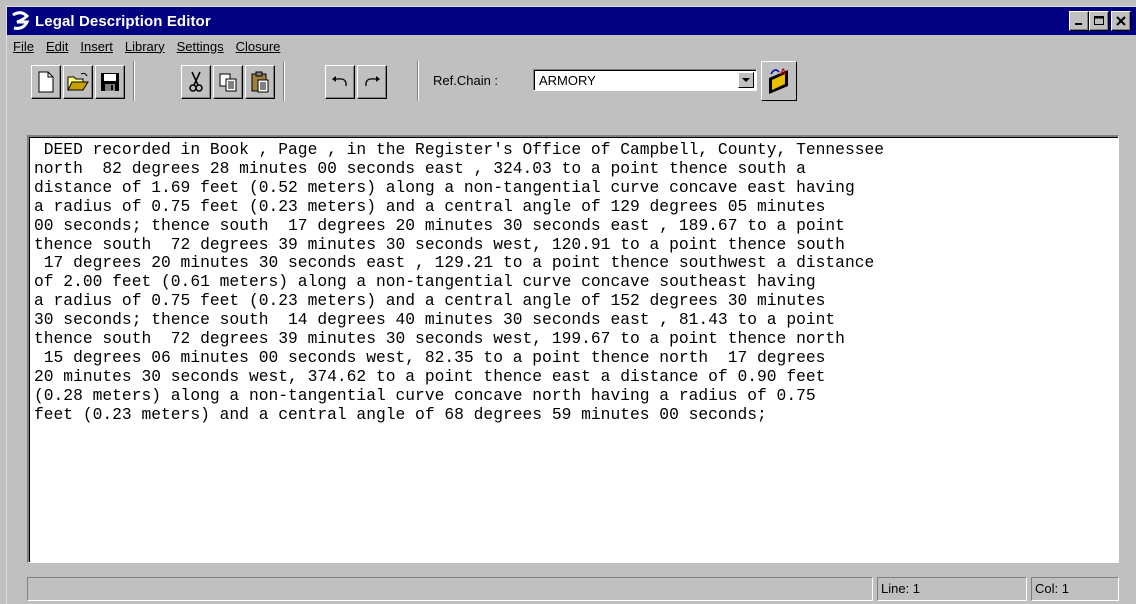  Describe the element at coordinates (571, 21) in the screenshot. I see `title-bar: Legal Description Editor` at that location.